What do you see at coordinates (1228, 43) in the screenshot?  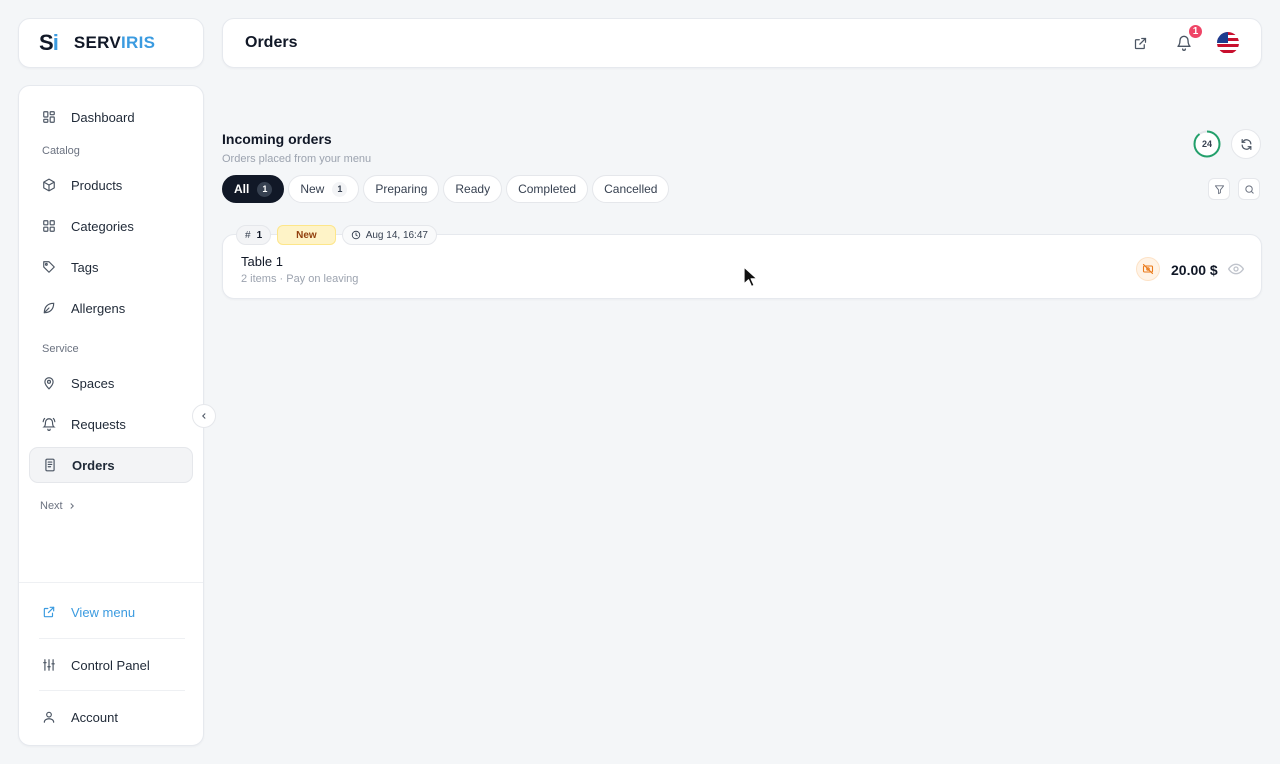 I see `us-flag-language-icon` at bounding box center [1228, 43].